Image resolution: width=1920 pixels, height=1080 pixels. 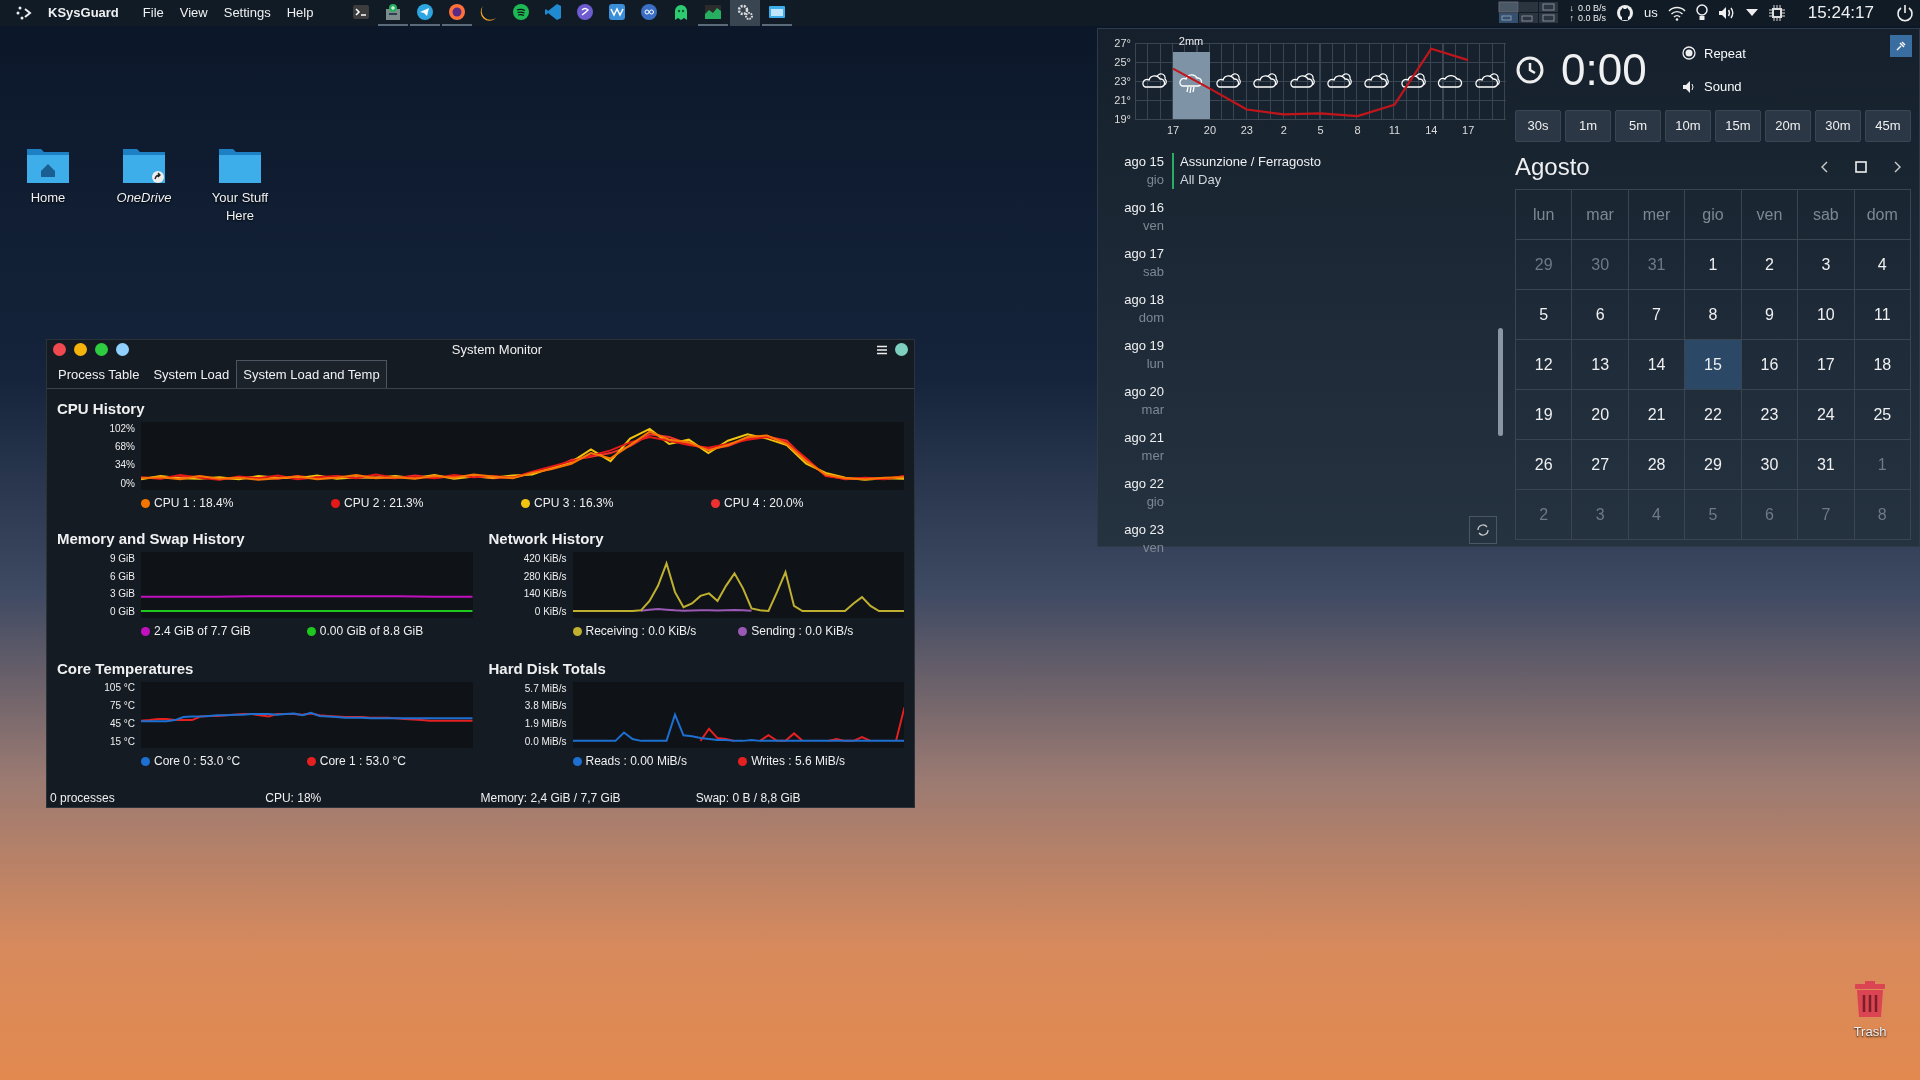 I want to click on axis-tick-label: 102%, so click(x=122, y=428).